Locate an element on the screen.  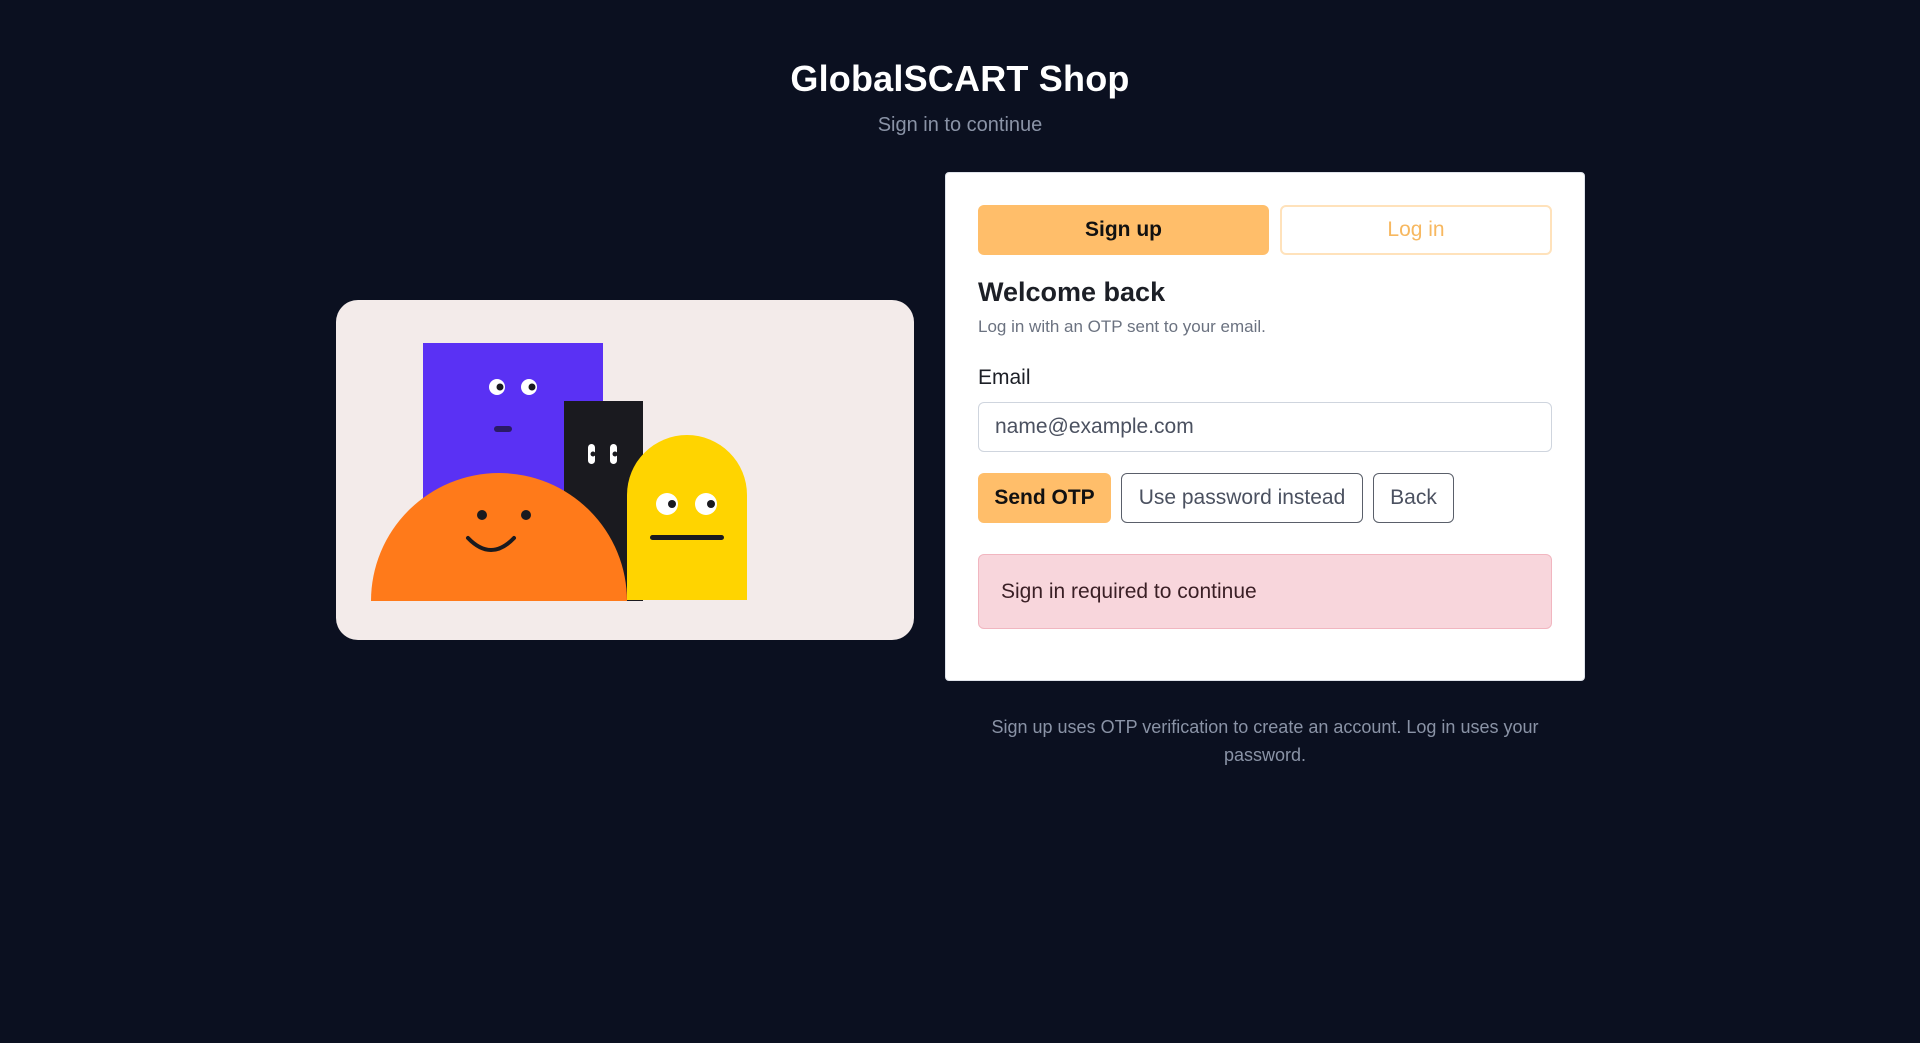
yellow-character is located at coordinates (687, 517).